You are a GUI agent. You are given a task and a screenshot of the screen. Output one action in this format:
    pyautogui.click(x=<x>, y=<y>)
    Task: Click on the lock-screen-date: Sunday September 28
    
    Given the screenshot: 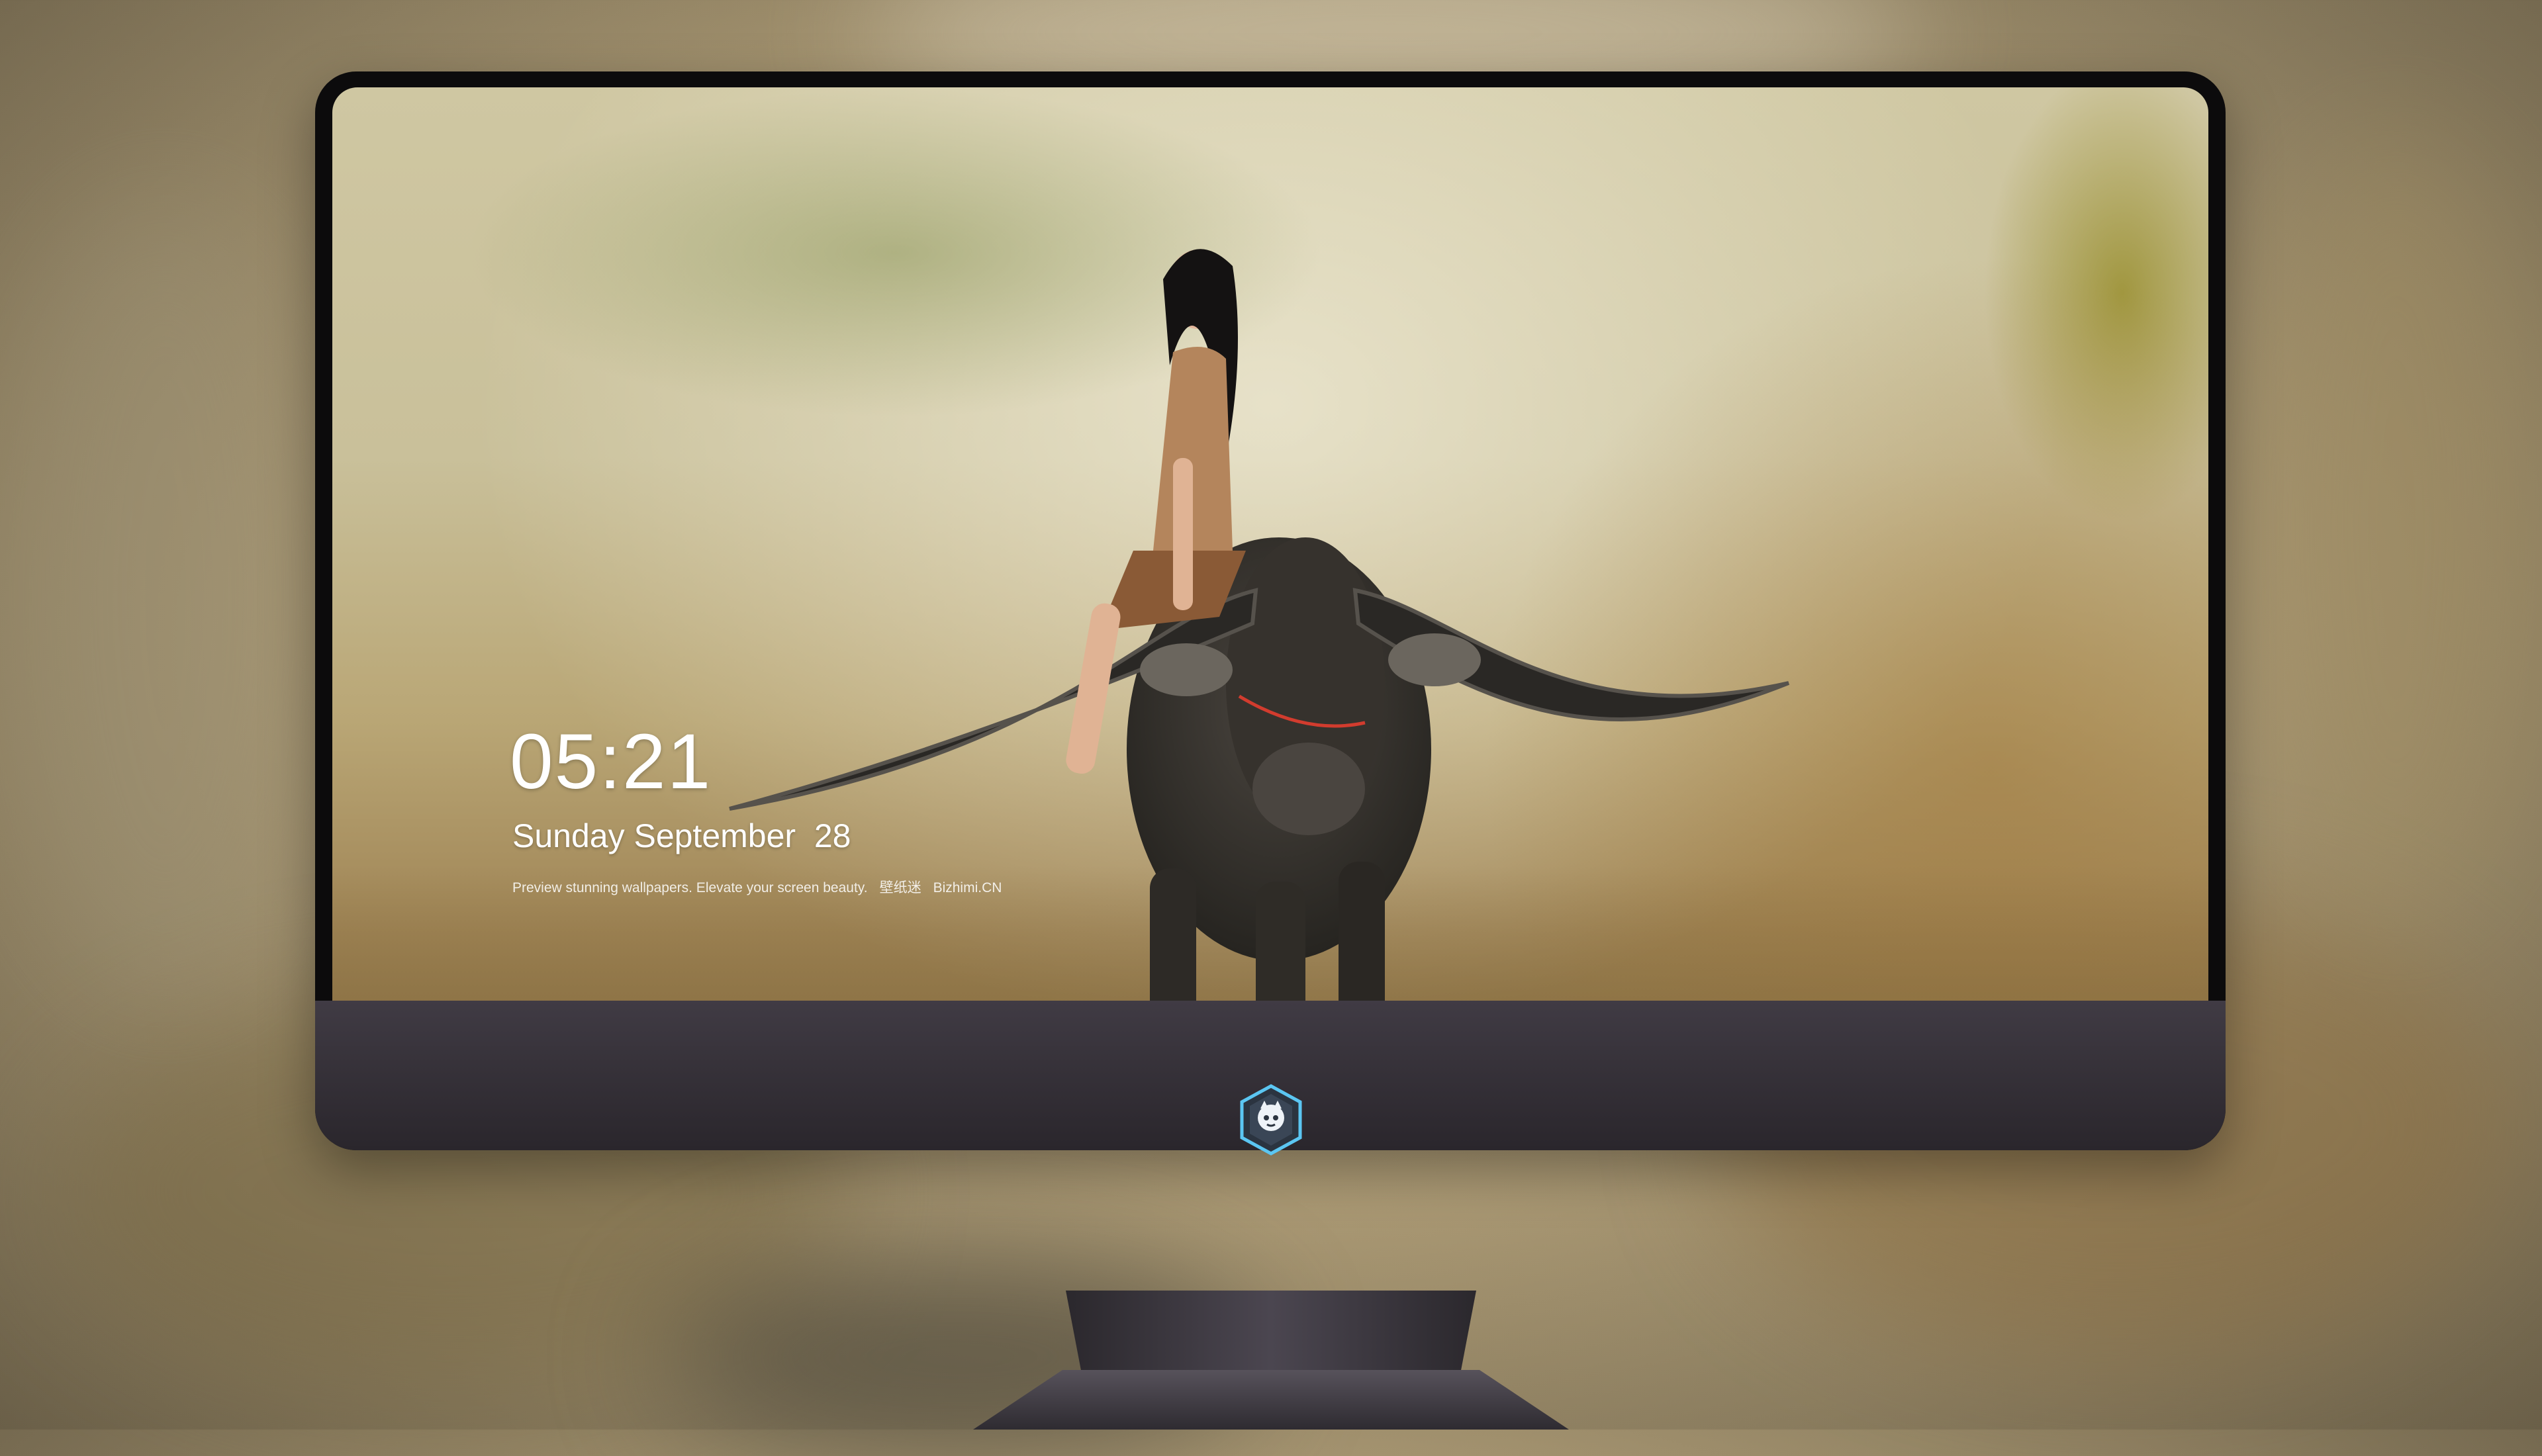 What is the action you would take?
    pyautogui.click(x=681, y=835)
    